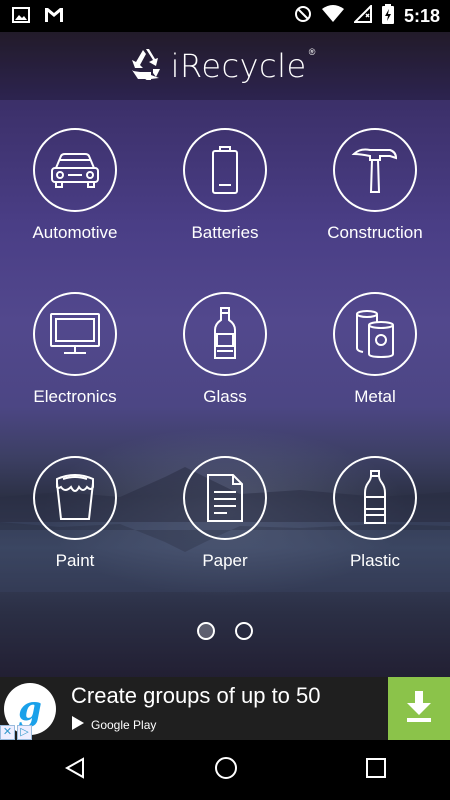 The width and height of the screenshot is (450, 800). What do you see at coordinates (75, 770) in the screenshot?
I see `back-icon` at bounding box center [75, 770].